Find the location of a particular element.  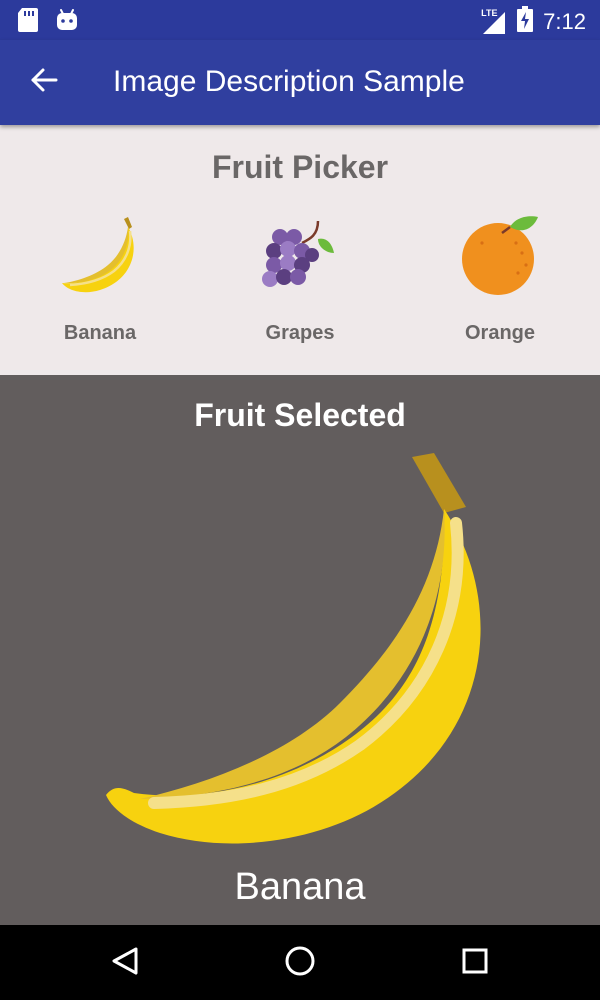

fruit-label-grapes: Grapes is located at coordinates (300, 333).